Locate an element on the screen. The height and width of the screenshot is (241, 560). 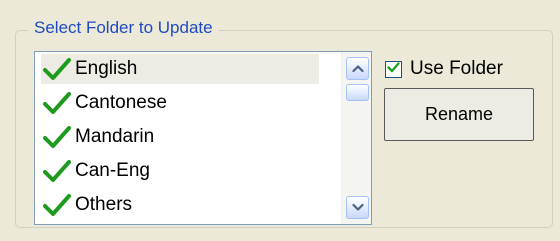
scroll-thumb is located at coordinates (357, 92).